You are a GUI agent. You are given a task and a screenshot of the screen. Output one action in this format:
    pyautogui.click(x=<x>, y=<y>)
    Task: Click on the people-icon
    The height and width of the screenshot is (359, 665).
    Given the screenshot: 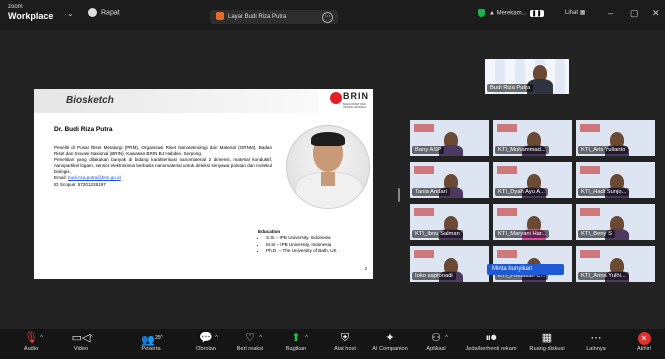 What is the action you would take?
    pyautogui.click(x=92, y=12)
    